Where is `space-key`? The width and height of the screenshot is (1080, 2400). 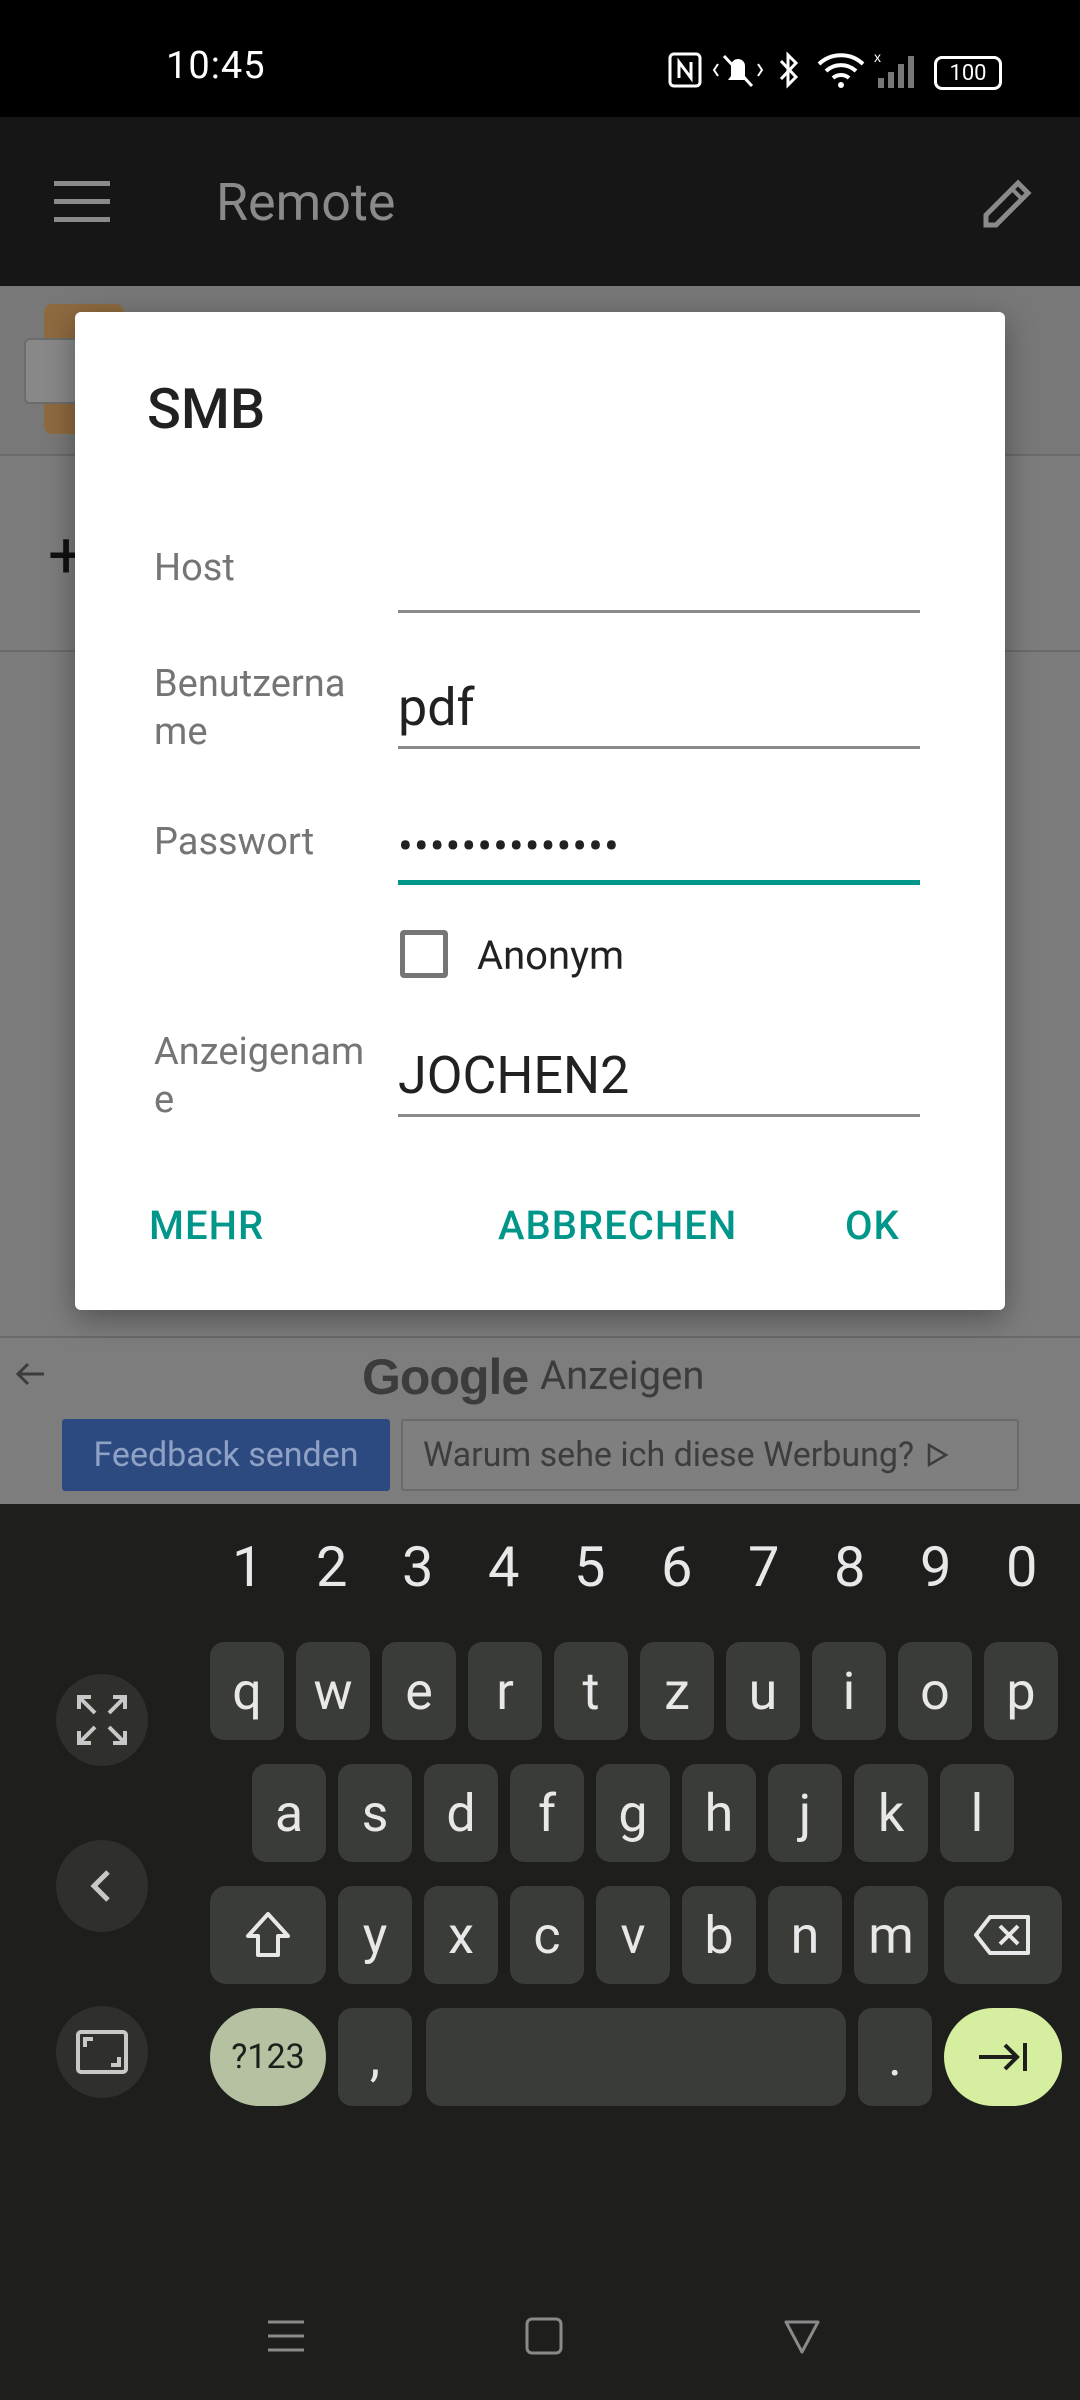 space-key is located at coordinates (636, 2057).